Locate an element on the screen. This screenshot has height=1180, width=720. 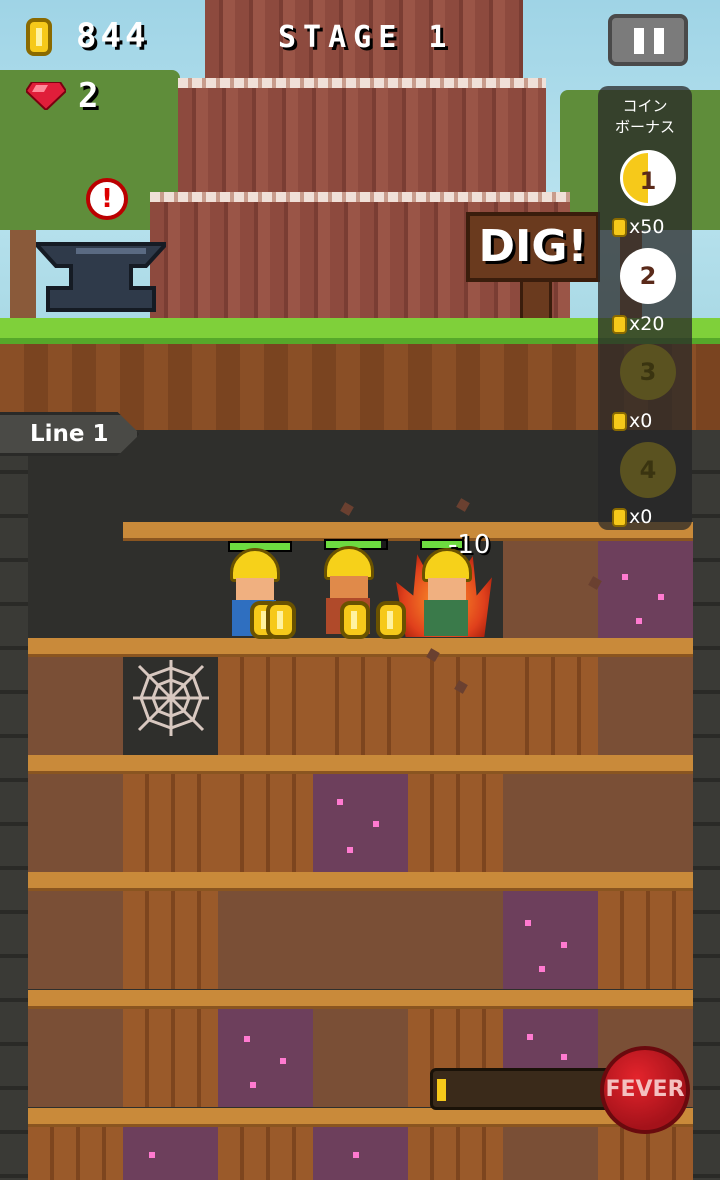
bonus-multiplier-1: x50 is located at coordinates (638, 227).